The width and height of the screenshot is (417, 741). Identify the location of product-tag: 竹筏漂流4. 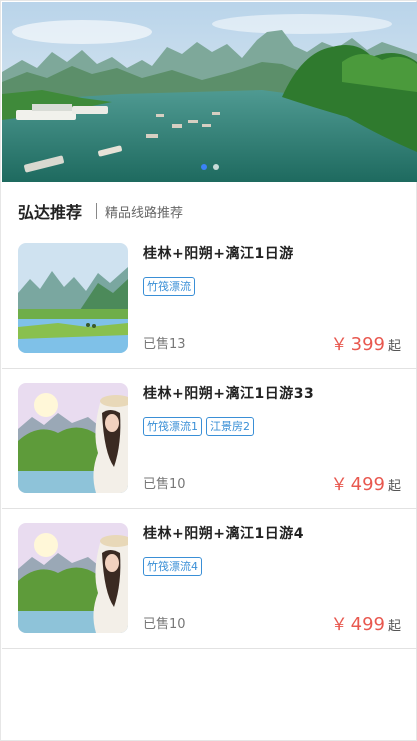
(172, 566).